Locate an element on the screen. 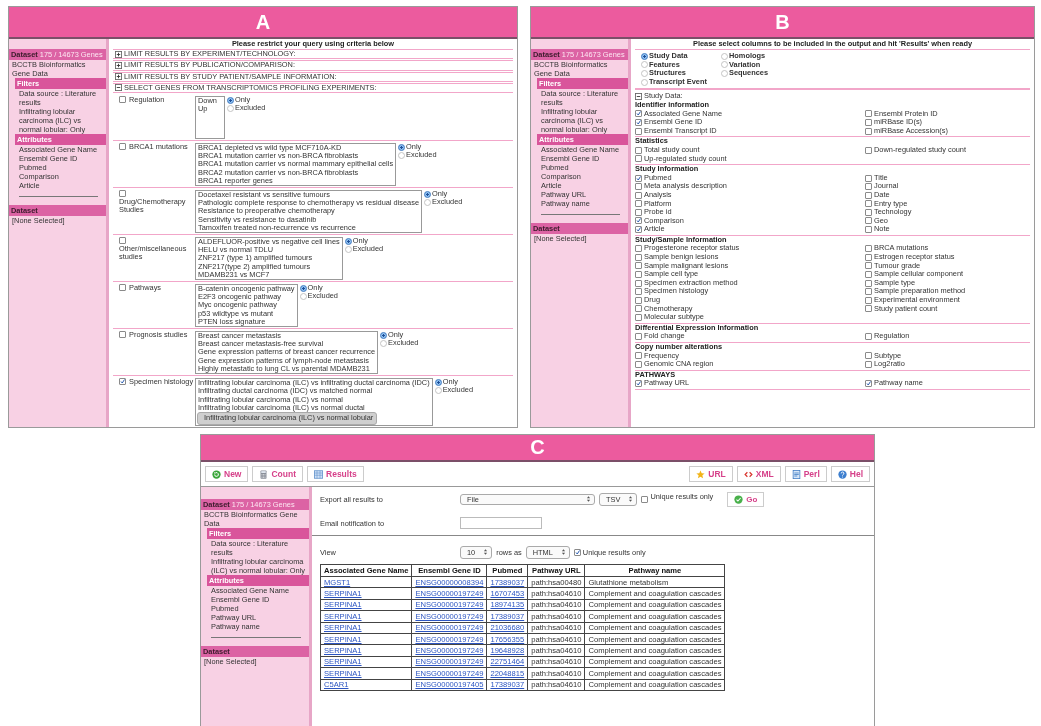  toolbar-button: XML is located at coordinates (758, 474).